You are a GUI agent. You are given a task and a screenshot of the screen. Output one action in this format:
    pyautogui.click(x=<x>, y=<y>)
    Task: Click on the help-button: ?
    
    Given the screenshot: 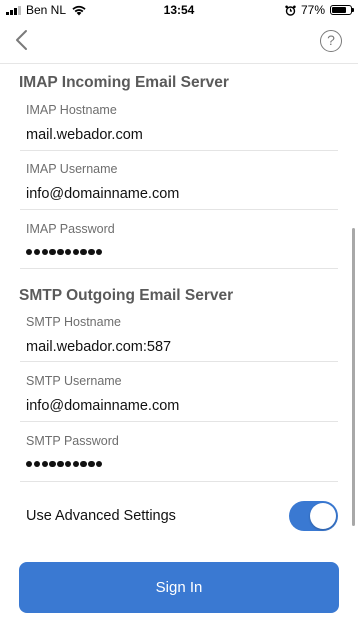 What is the action you would take?
    pyautogui.click(x=331, y=41)
    